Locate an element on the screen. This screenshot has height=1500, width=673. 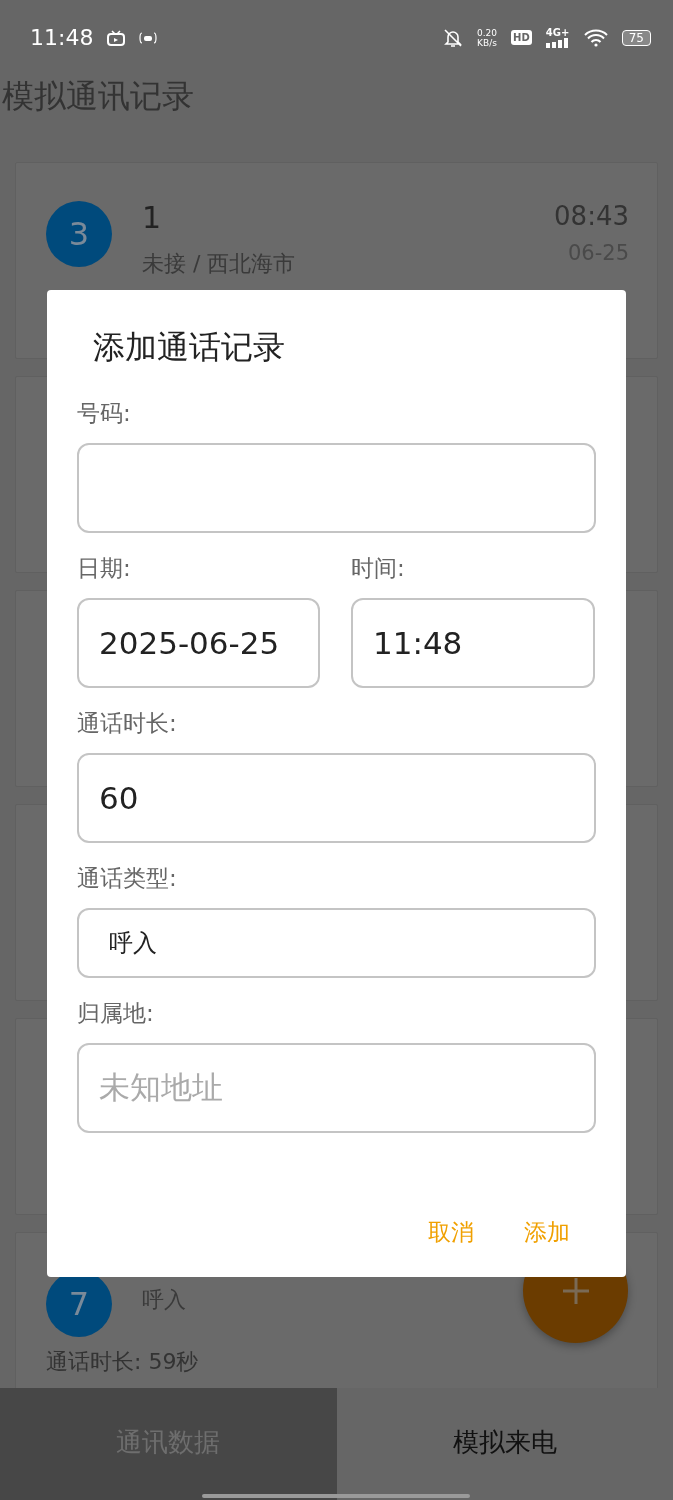
field-label: 号码: is located at coordinates (104, 413).